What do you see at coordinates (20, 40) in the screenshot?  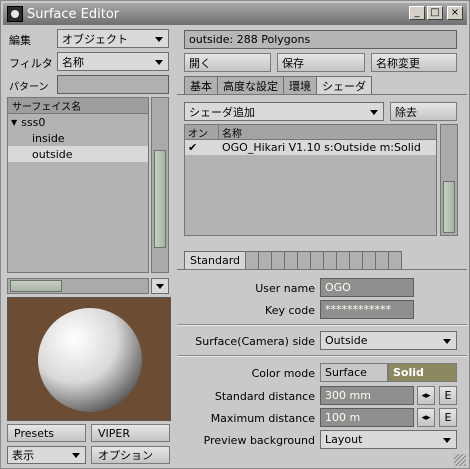 I see `edit-label: 編集` at bounding box center [20, 40].